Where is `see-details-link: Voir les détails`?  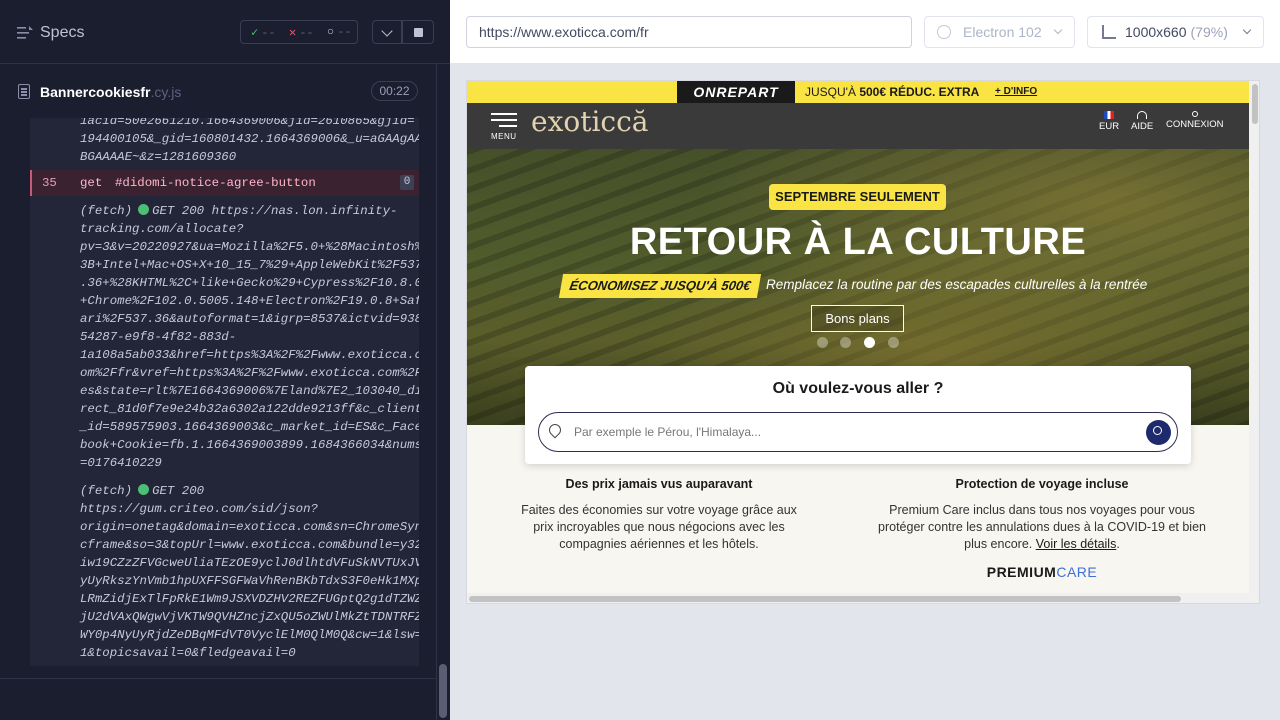
see-details-link: Voir les détails is located at coordinates (1076, 544).